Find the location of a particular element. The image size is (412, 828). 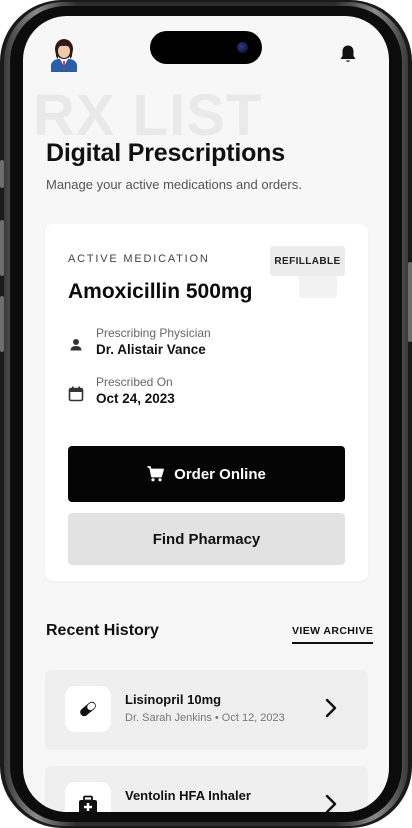

find-pharmacy-button: Find Pharmacy is located at coordinates (206, 539).